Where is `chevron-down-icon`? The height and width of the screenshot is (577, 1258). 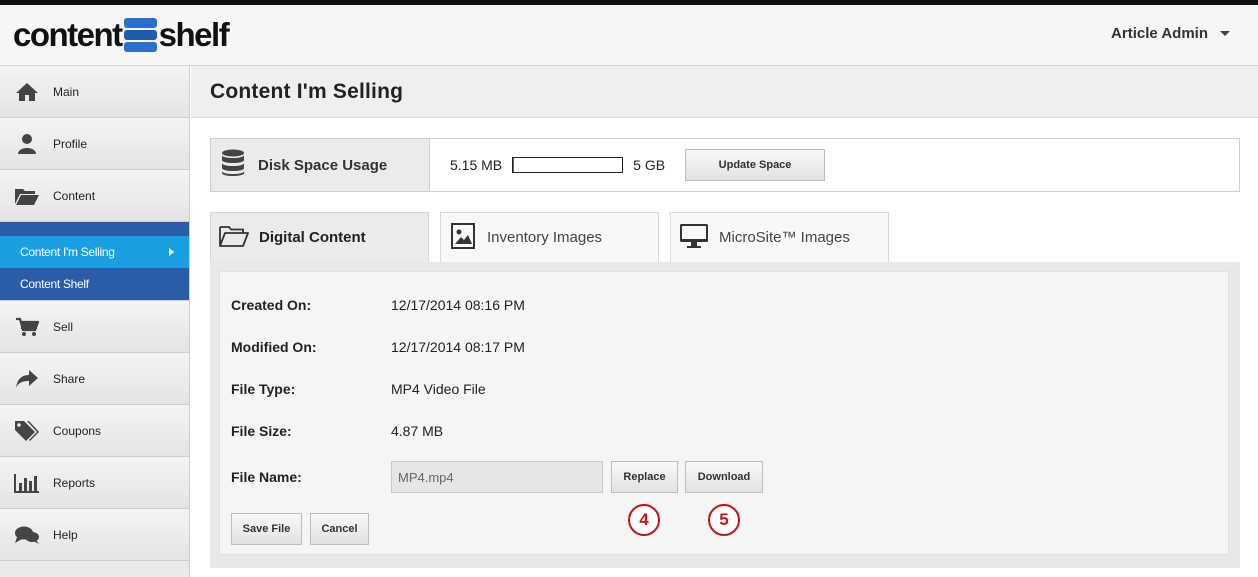 chevron-down-icon is located at coordinates (1225, 33).